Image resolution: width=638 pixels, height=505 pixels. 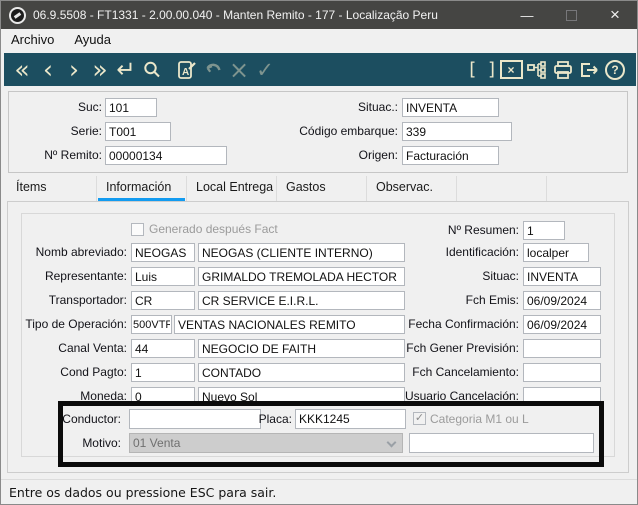 I want to click on previous-record-button: ‹, so click(x=48, y=70).